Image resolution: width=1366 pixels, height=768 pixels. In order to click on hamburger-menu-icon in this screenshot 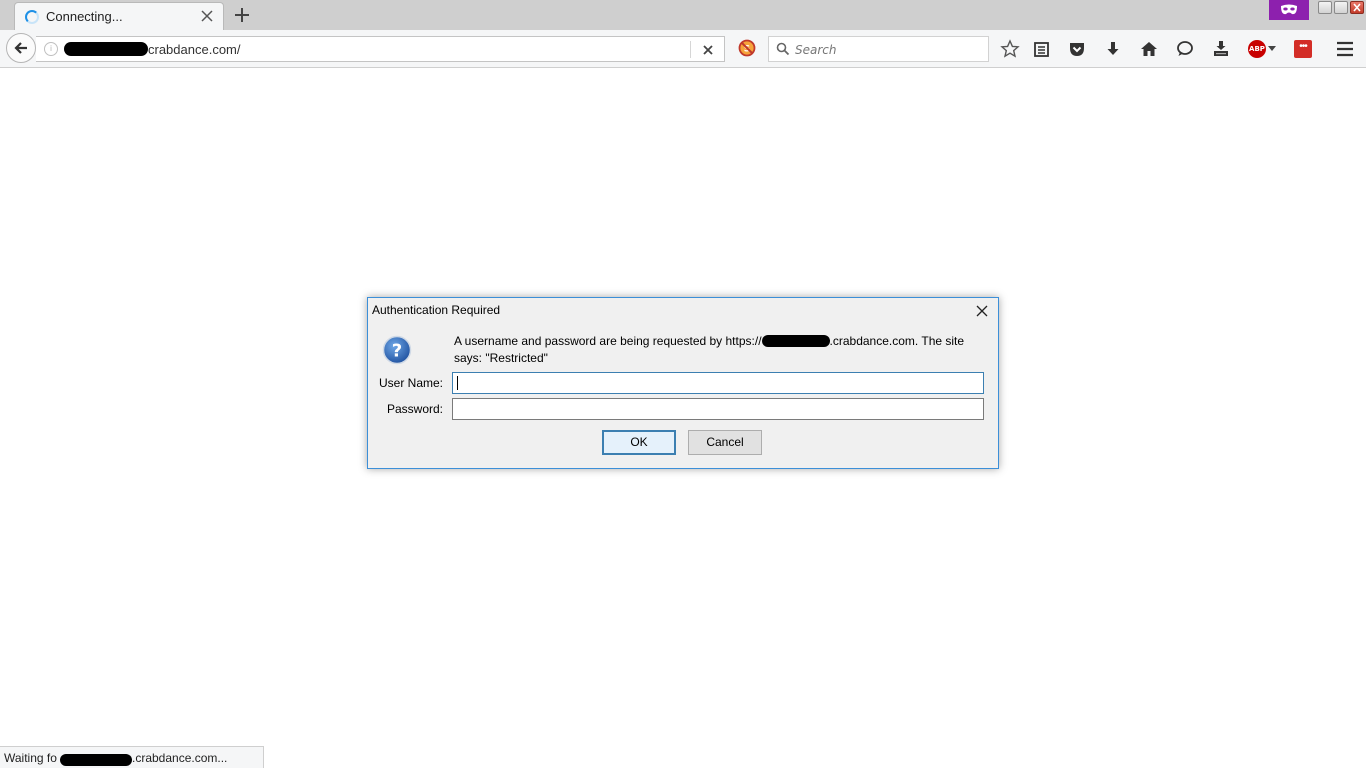, I will do `click(1345, 49)`.